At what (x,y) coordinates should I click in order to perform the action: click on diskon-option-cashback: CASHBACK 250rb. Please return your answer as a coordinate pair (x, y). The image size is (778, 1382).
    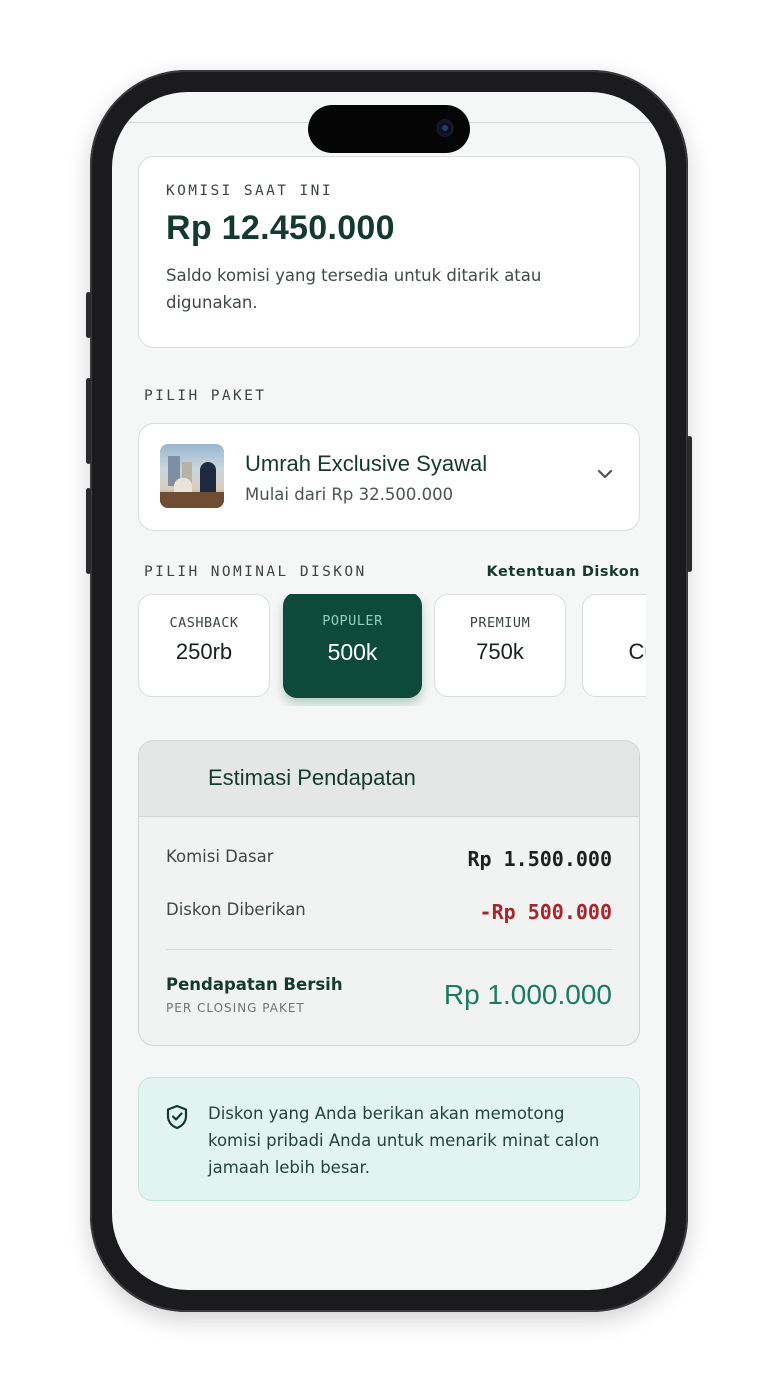
    Looking at the image, I should click on (204, 645).